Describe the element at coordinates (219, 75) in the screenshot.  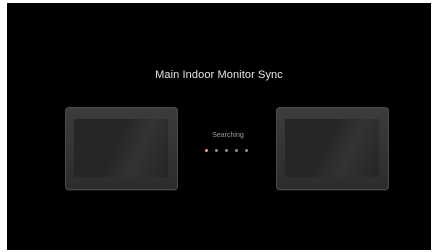
I see `page-title: Main Indoor Monitor Sync` at that location.